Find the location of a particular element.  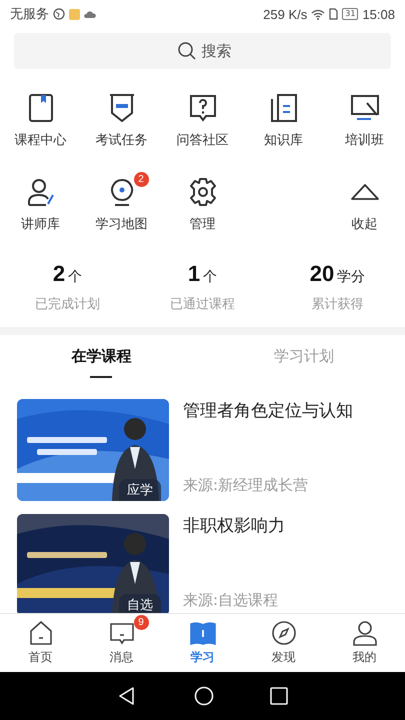

home-icon is located at coordinates (41, 633).